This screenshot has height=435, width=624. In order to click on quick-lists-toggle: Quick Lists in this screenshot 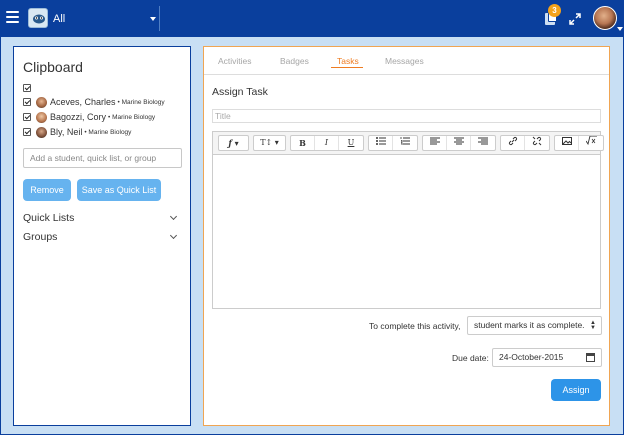, I will do `click(102, 218)`.